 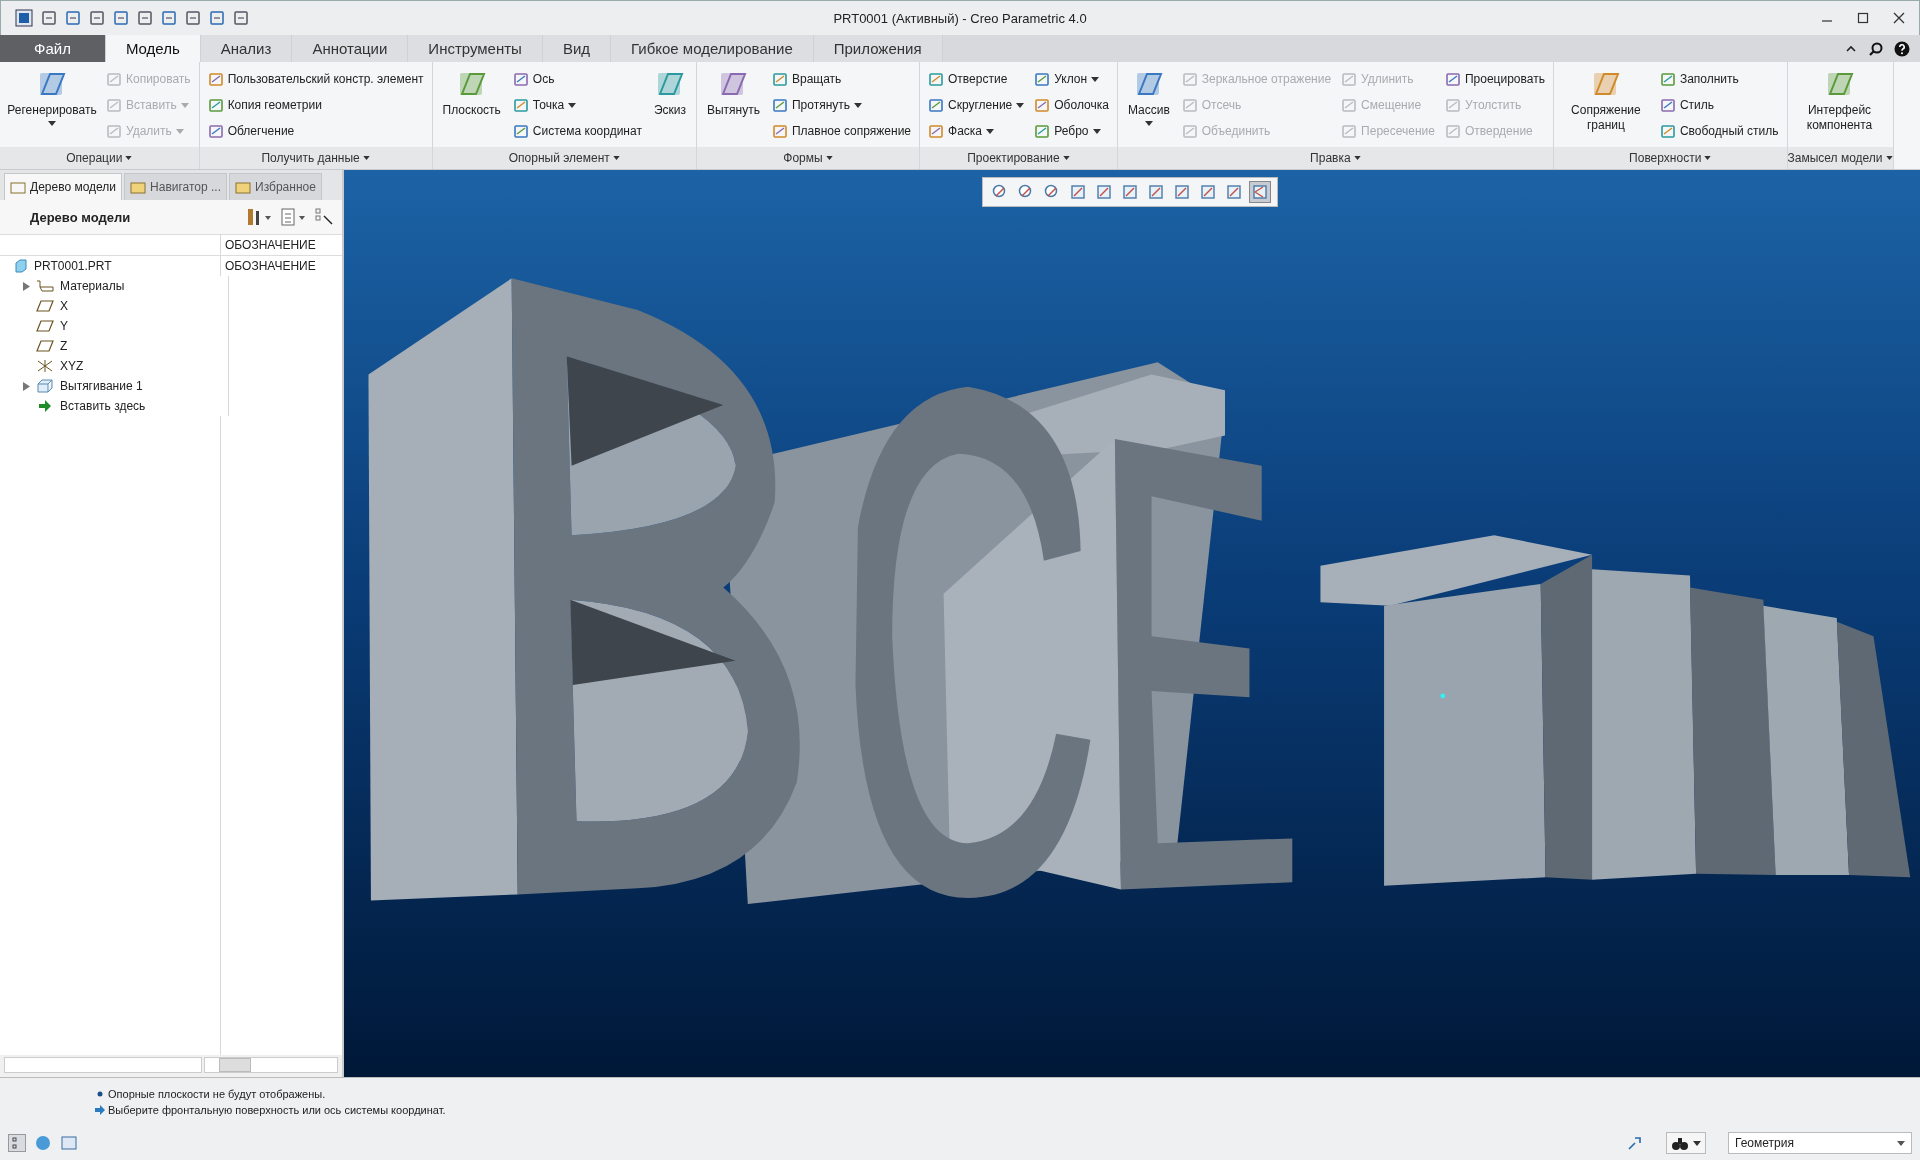 I want to click on ribbon-button: Стиль, so click(x=1719, y=105).